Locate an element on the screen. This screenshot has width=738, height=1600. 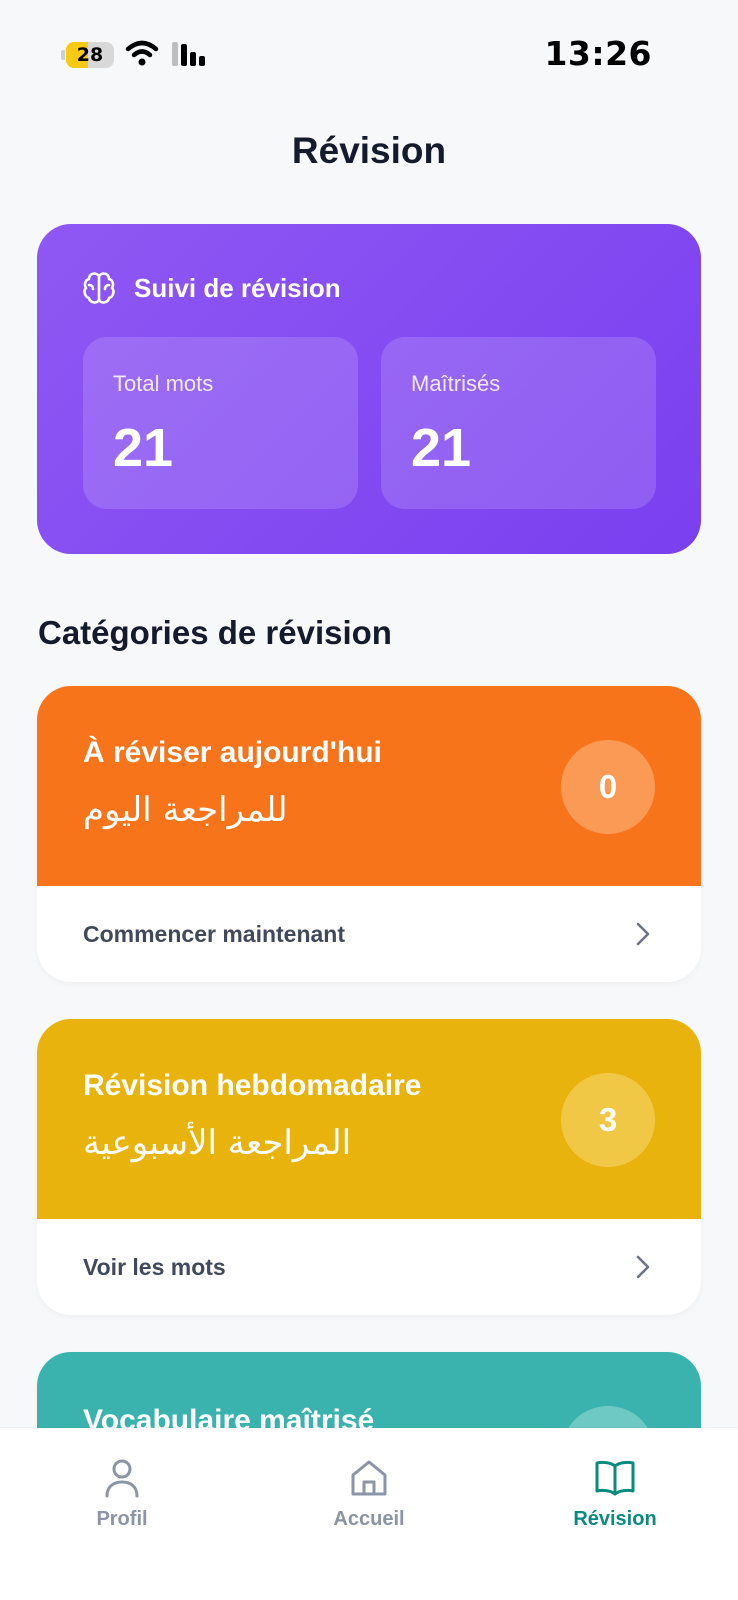
nav-profil: Profil is located at coordinates (122, 1494).